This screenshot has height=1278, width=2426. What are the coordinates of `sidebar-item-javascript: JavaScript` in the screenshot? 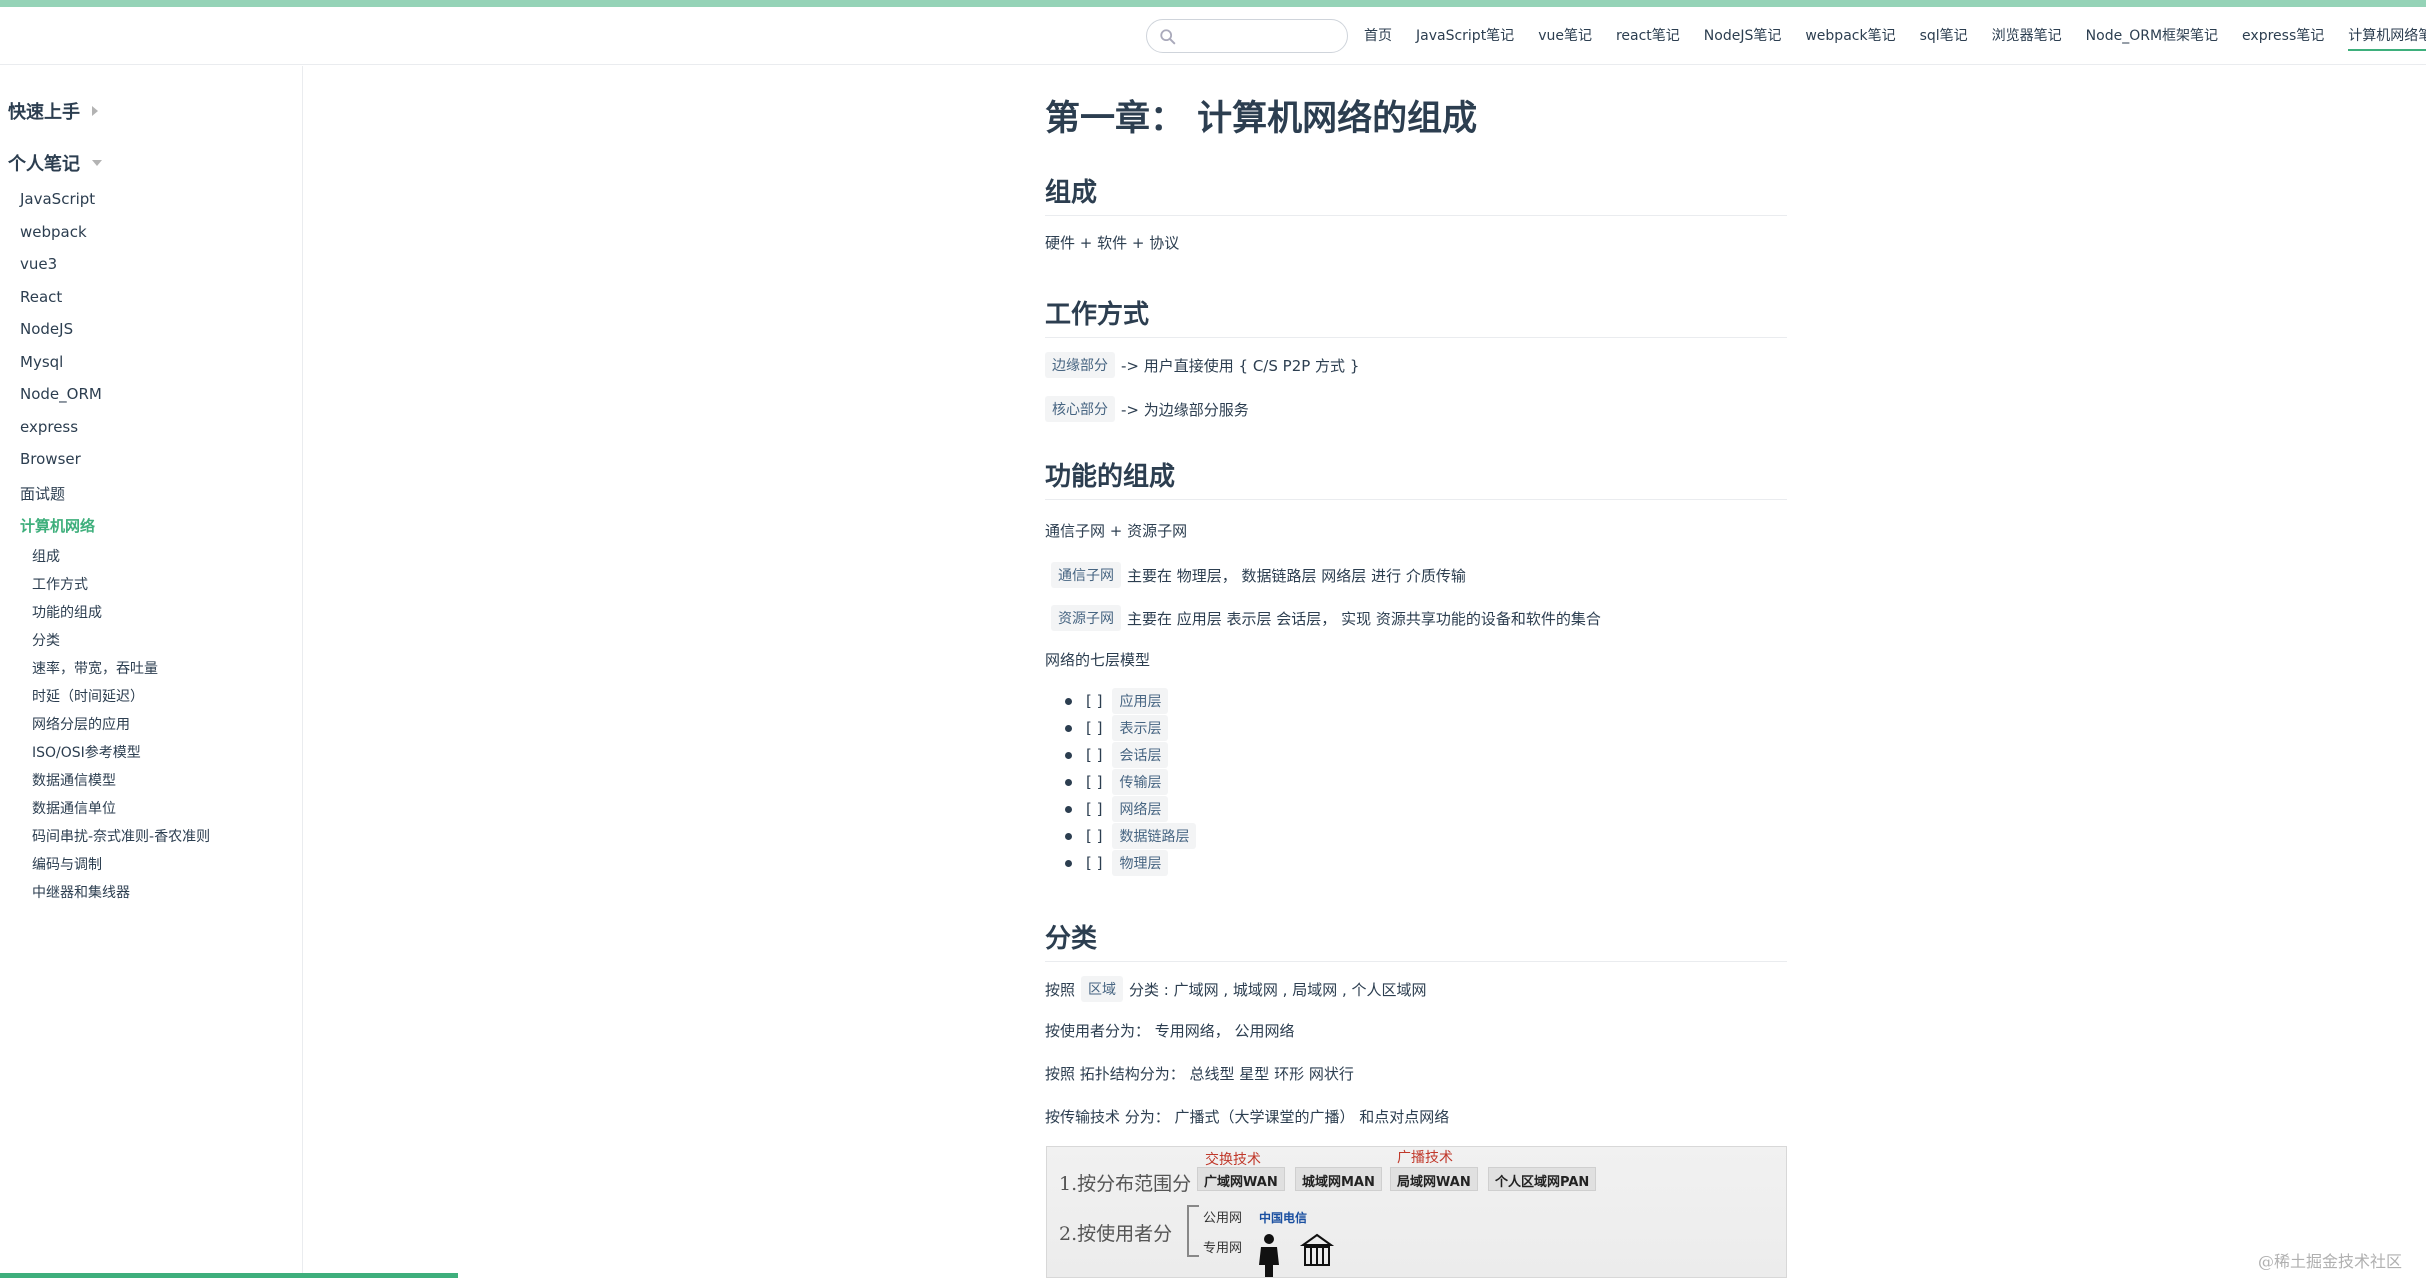 It's located at (57, 199).